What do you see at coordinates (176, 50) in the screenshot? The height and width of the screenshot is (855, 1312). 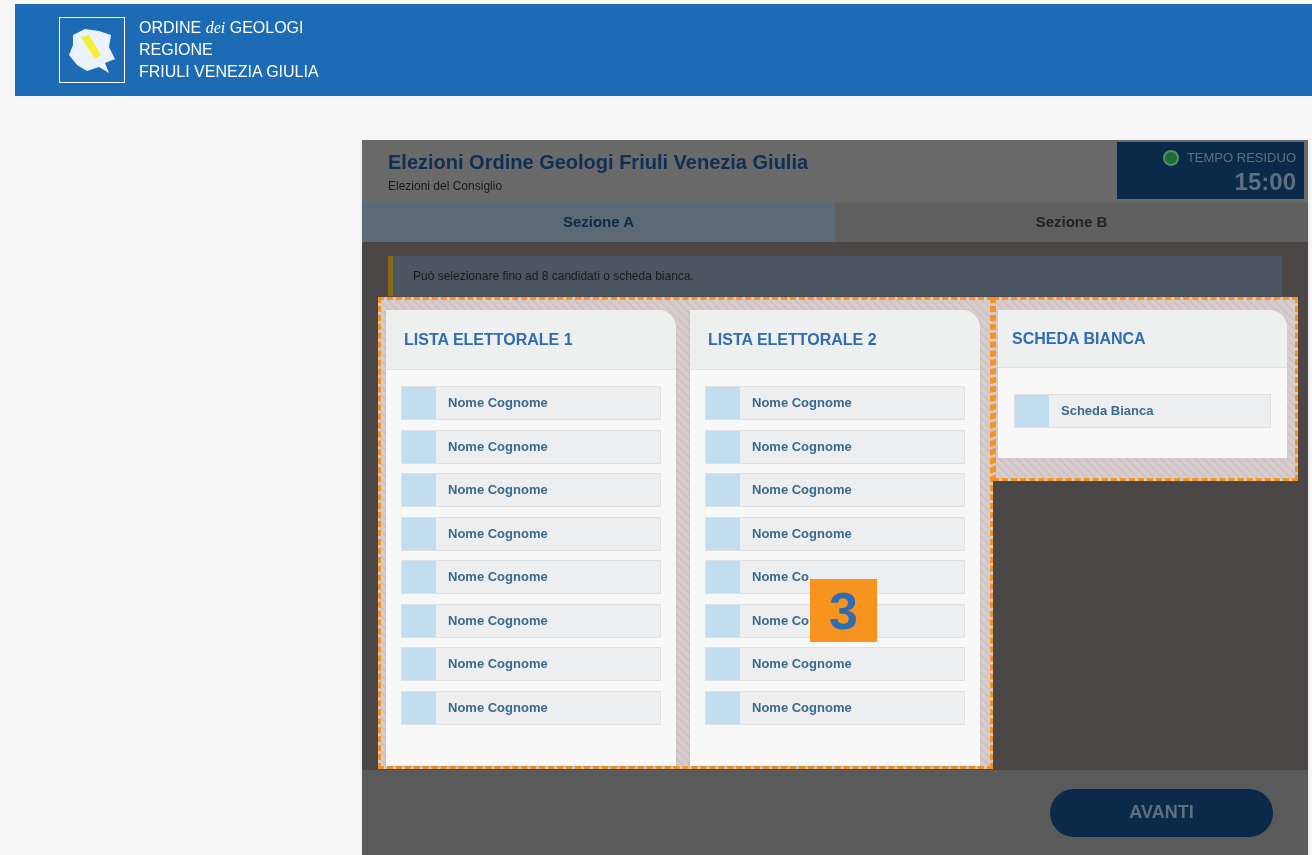 I see `brand-region: REGIONE` at bounding box center [176, 50].